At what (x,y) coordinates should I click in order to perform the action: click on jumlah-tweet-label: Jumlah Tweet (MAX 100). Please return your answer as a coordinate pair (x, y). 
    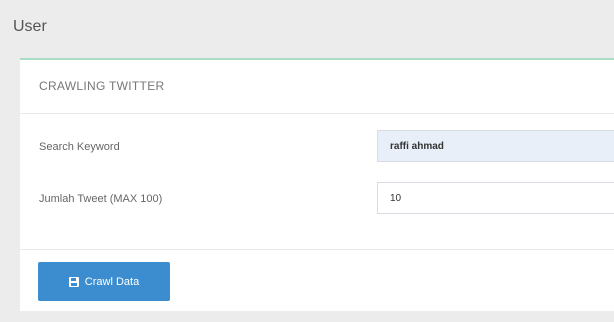
    Looking at the image, I should click on (101, 199).